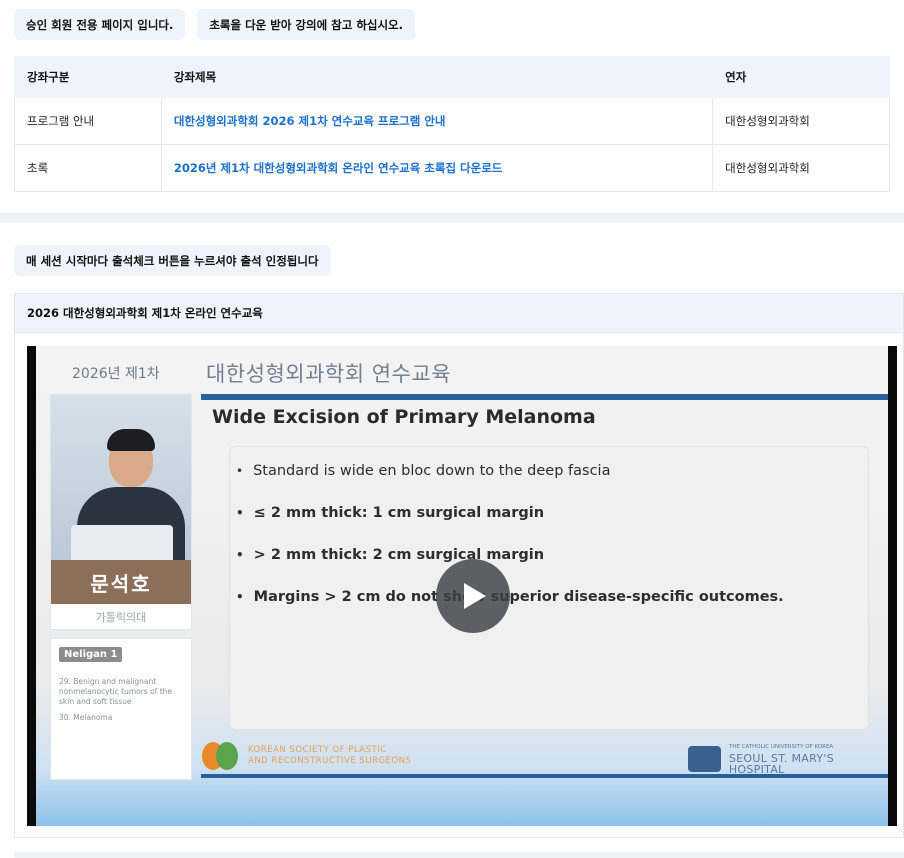 The width and height of the screenshot is (904, 858). What do you see at coordinates (116, 374) in the screenshot?
I see `slide-edition: 2026년 제1차` at bounding box center [116, 374].